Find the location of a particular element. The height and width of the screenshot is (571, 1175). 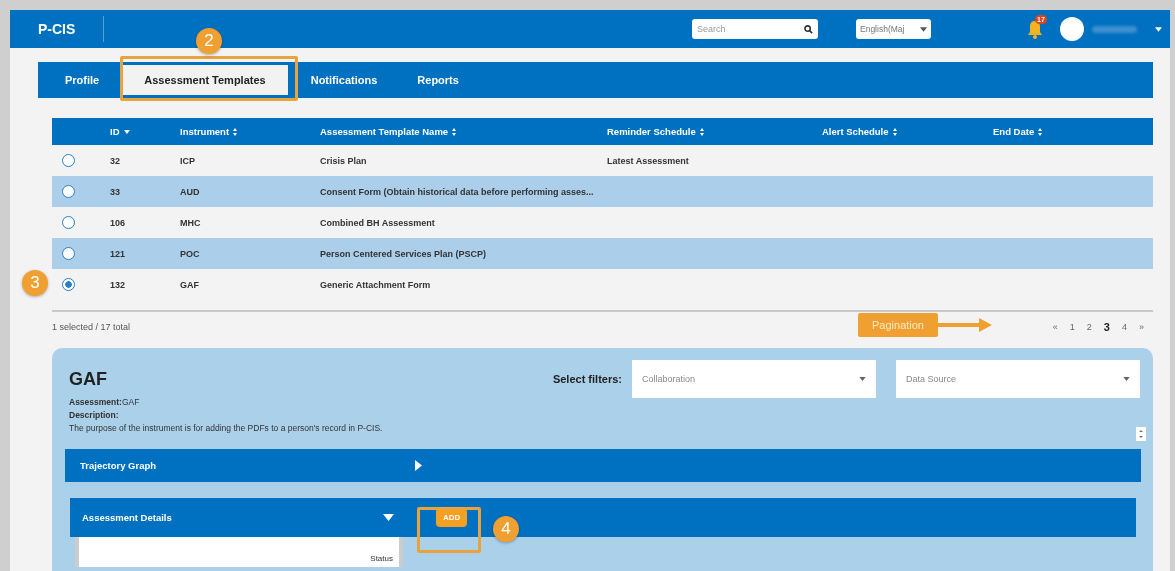

table-cell: GAF is located at coordinates (189, 284).